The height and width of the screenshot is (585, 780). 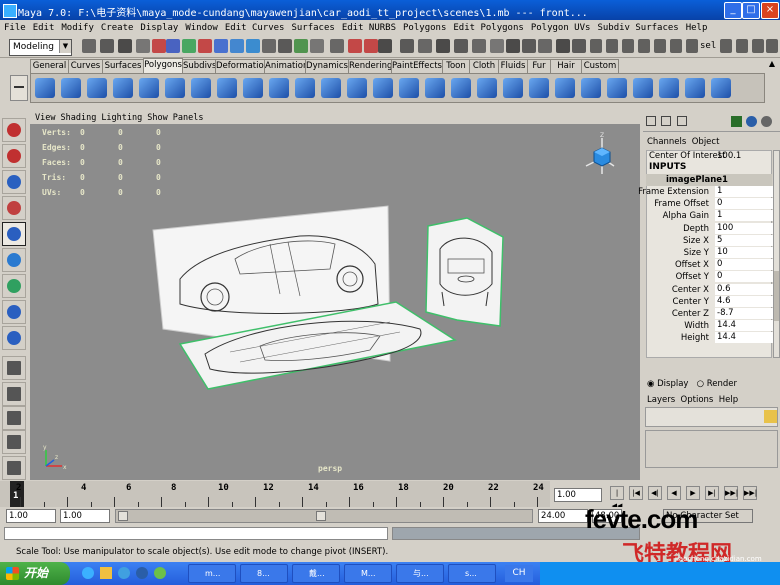 What do you see at coordinates (14, 394) in the screenshot?
I see `four-view-layout-icon` at bounding box center [14, 394].